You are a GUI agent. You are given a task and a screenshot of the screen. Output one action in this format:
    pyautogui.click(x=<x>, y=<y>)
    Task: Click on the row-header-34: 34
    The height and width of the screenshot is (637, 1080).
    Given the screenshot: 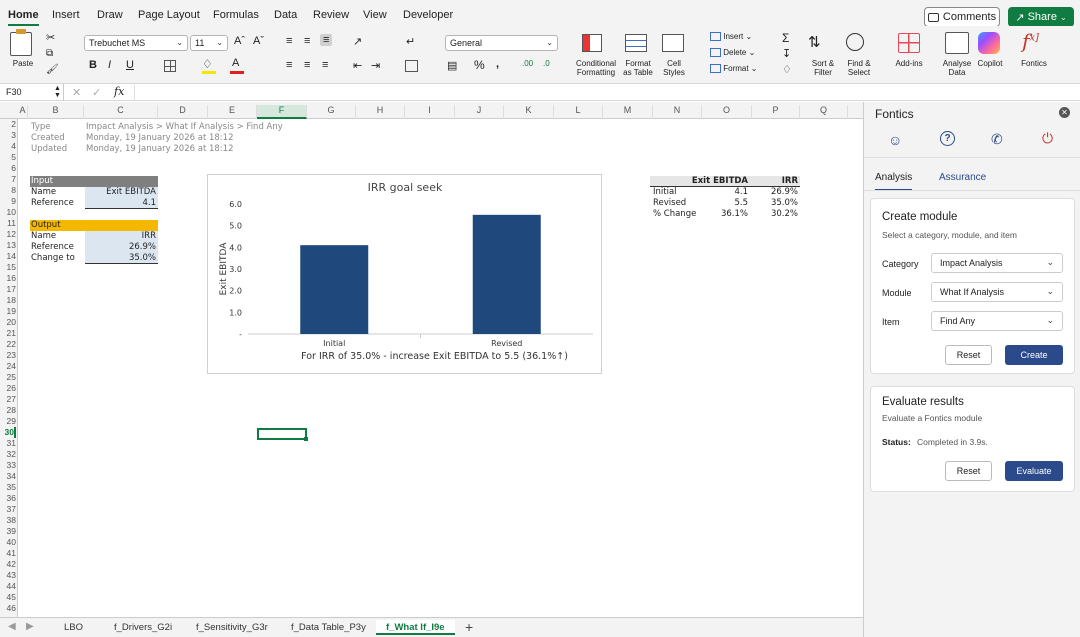 What is the action you would take?
    pyautogui.click(x=8, y=476)
    